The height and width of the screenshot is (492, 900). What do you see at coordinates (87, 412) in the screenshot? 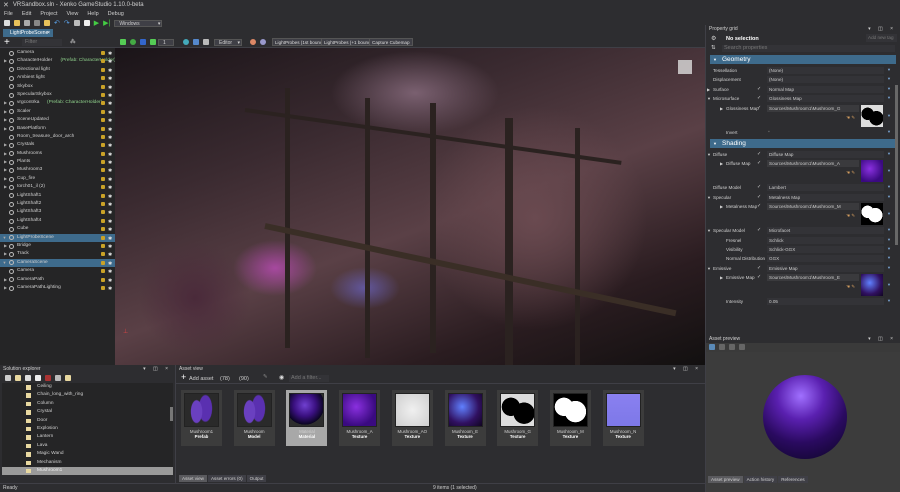
I see `folder-item: Crystal` at bounding box center [87, 412].